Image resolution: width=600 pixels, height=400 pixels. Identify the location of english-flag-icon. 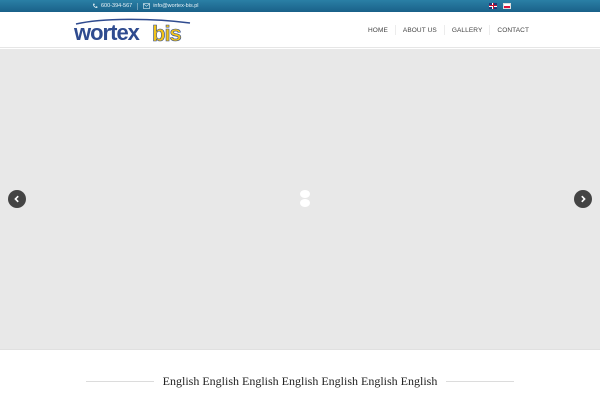
(493, 6).